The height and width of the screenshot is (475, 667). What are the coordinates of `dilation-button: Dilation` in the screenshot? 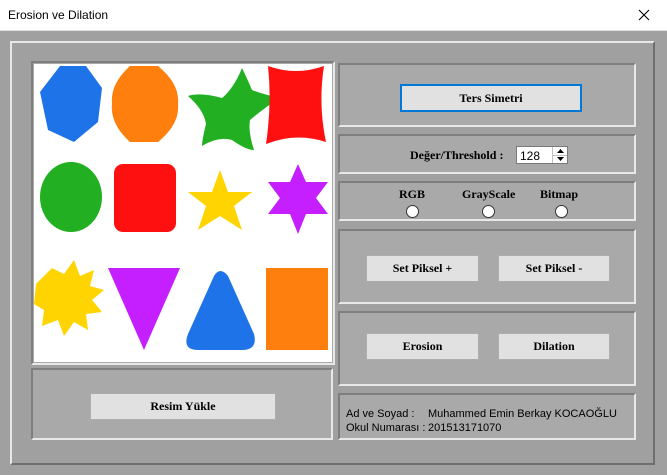 It's located at (554, 346).